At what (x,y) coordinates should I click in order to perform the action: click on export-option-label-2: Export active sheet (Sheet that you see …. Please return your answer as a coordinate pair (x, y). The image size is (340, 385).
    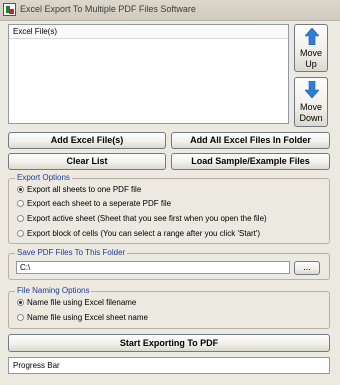
    Looking at the image, I should click on (147, 218).